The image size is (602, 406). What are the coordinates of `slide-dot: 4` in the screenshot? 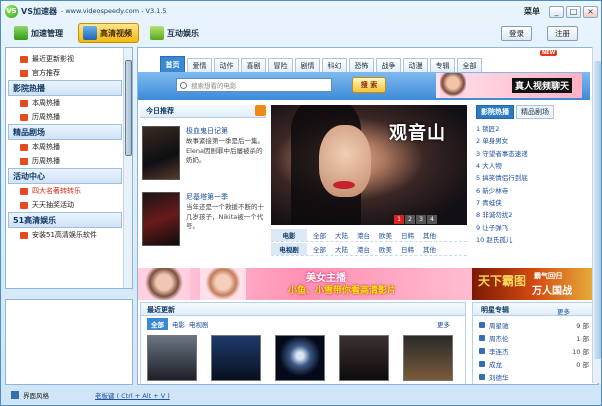 It's located at (432, 219).